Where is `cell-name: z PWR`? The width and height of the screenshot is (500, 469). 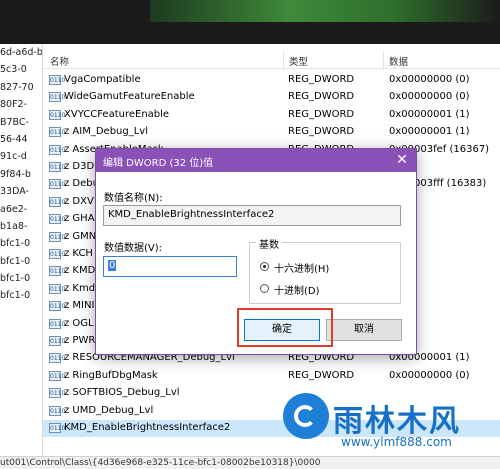 cell-name: z PWR is located at coordinates (80, 340).